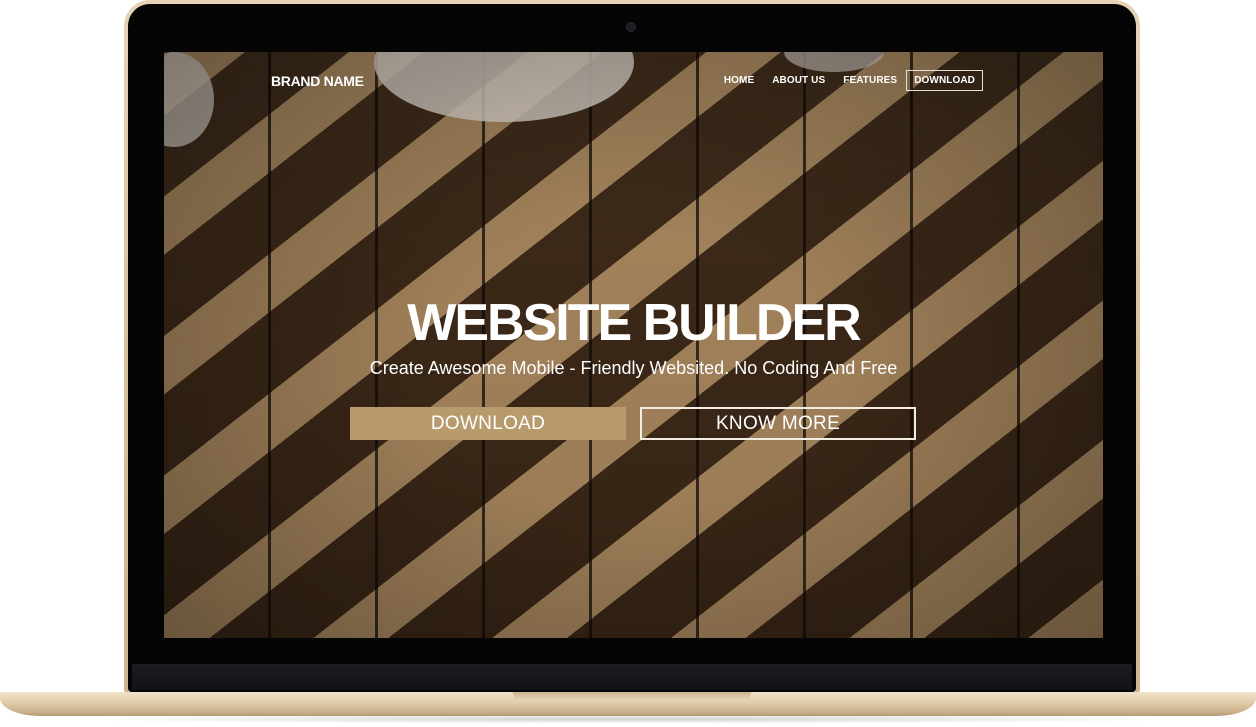 The height and width of the screenshot is (727, 1256). Describe the element at coordinates (488, 423) in the screenshot. I see `download-button: DOWNLOAD` at that location.